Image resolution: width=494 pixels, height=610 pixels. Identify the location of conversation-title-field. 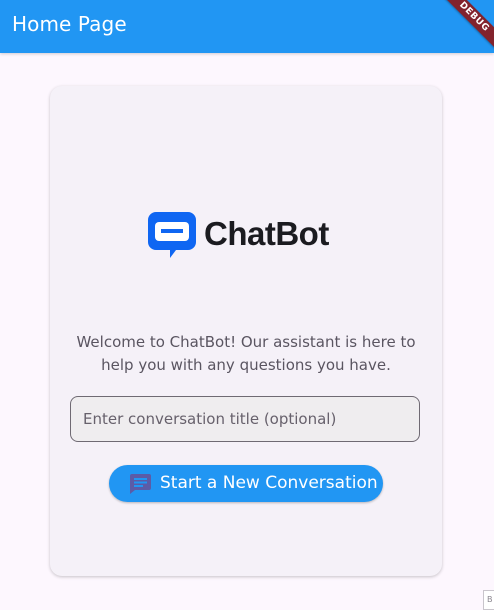
(245, 419).